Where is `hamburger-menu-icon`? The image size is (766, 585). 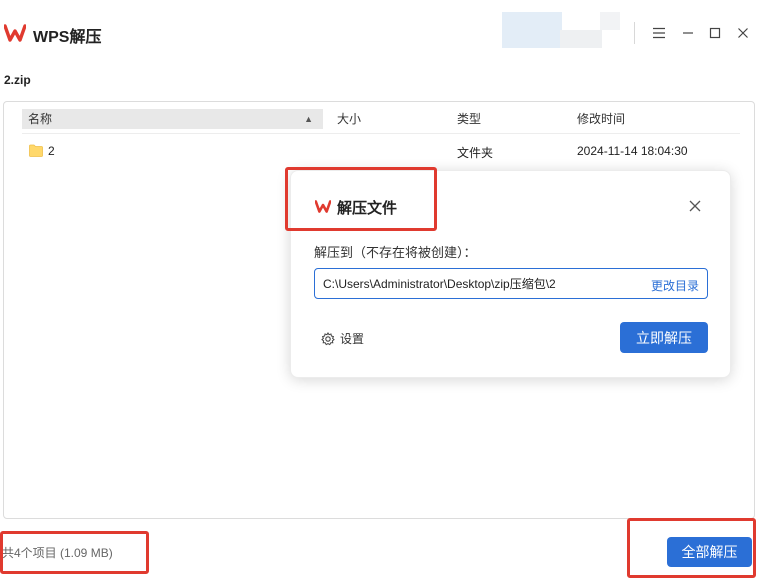 hamburger-menu-icon is located at coordinates (659, 33).